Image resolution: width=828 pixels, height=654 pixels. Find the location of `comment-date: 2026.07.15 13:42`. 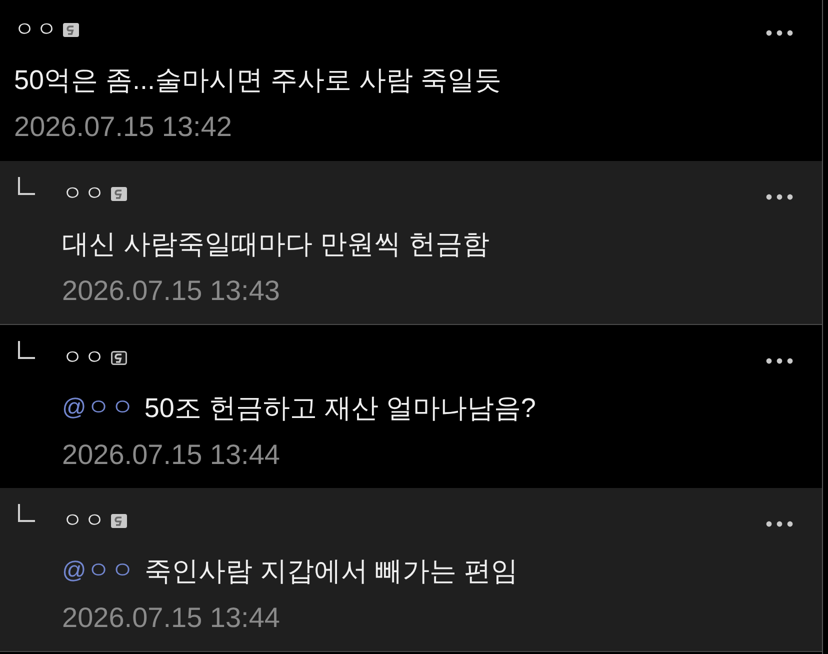

comment-date: 2026.07.15 13:42 is located at coordinates (123, 127).